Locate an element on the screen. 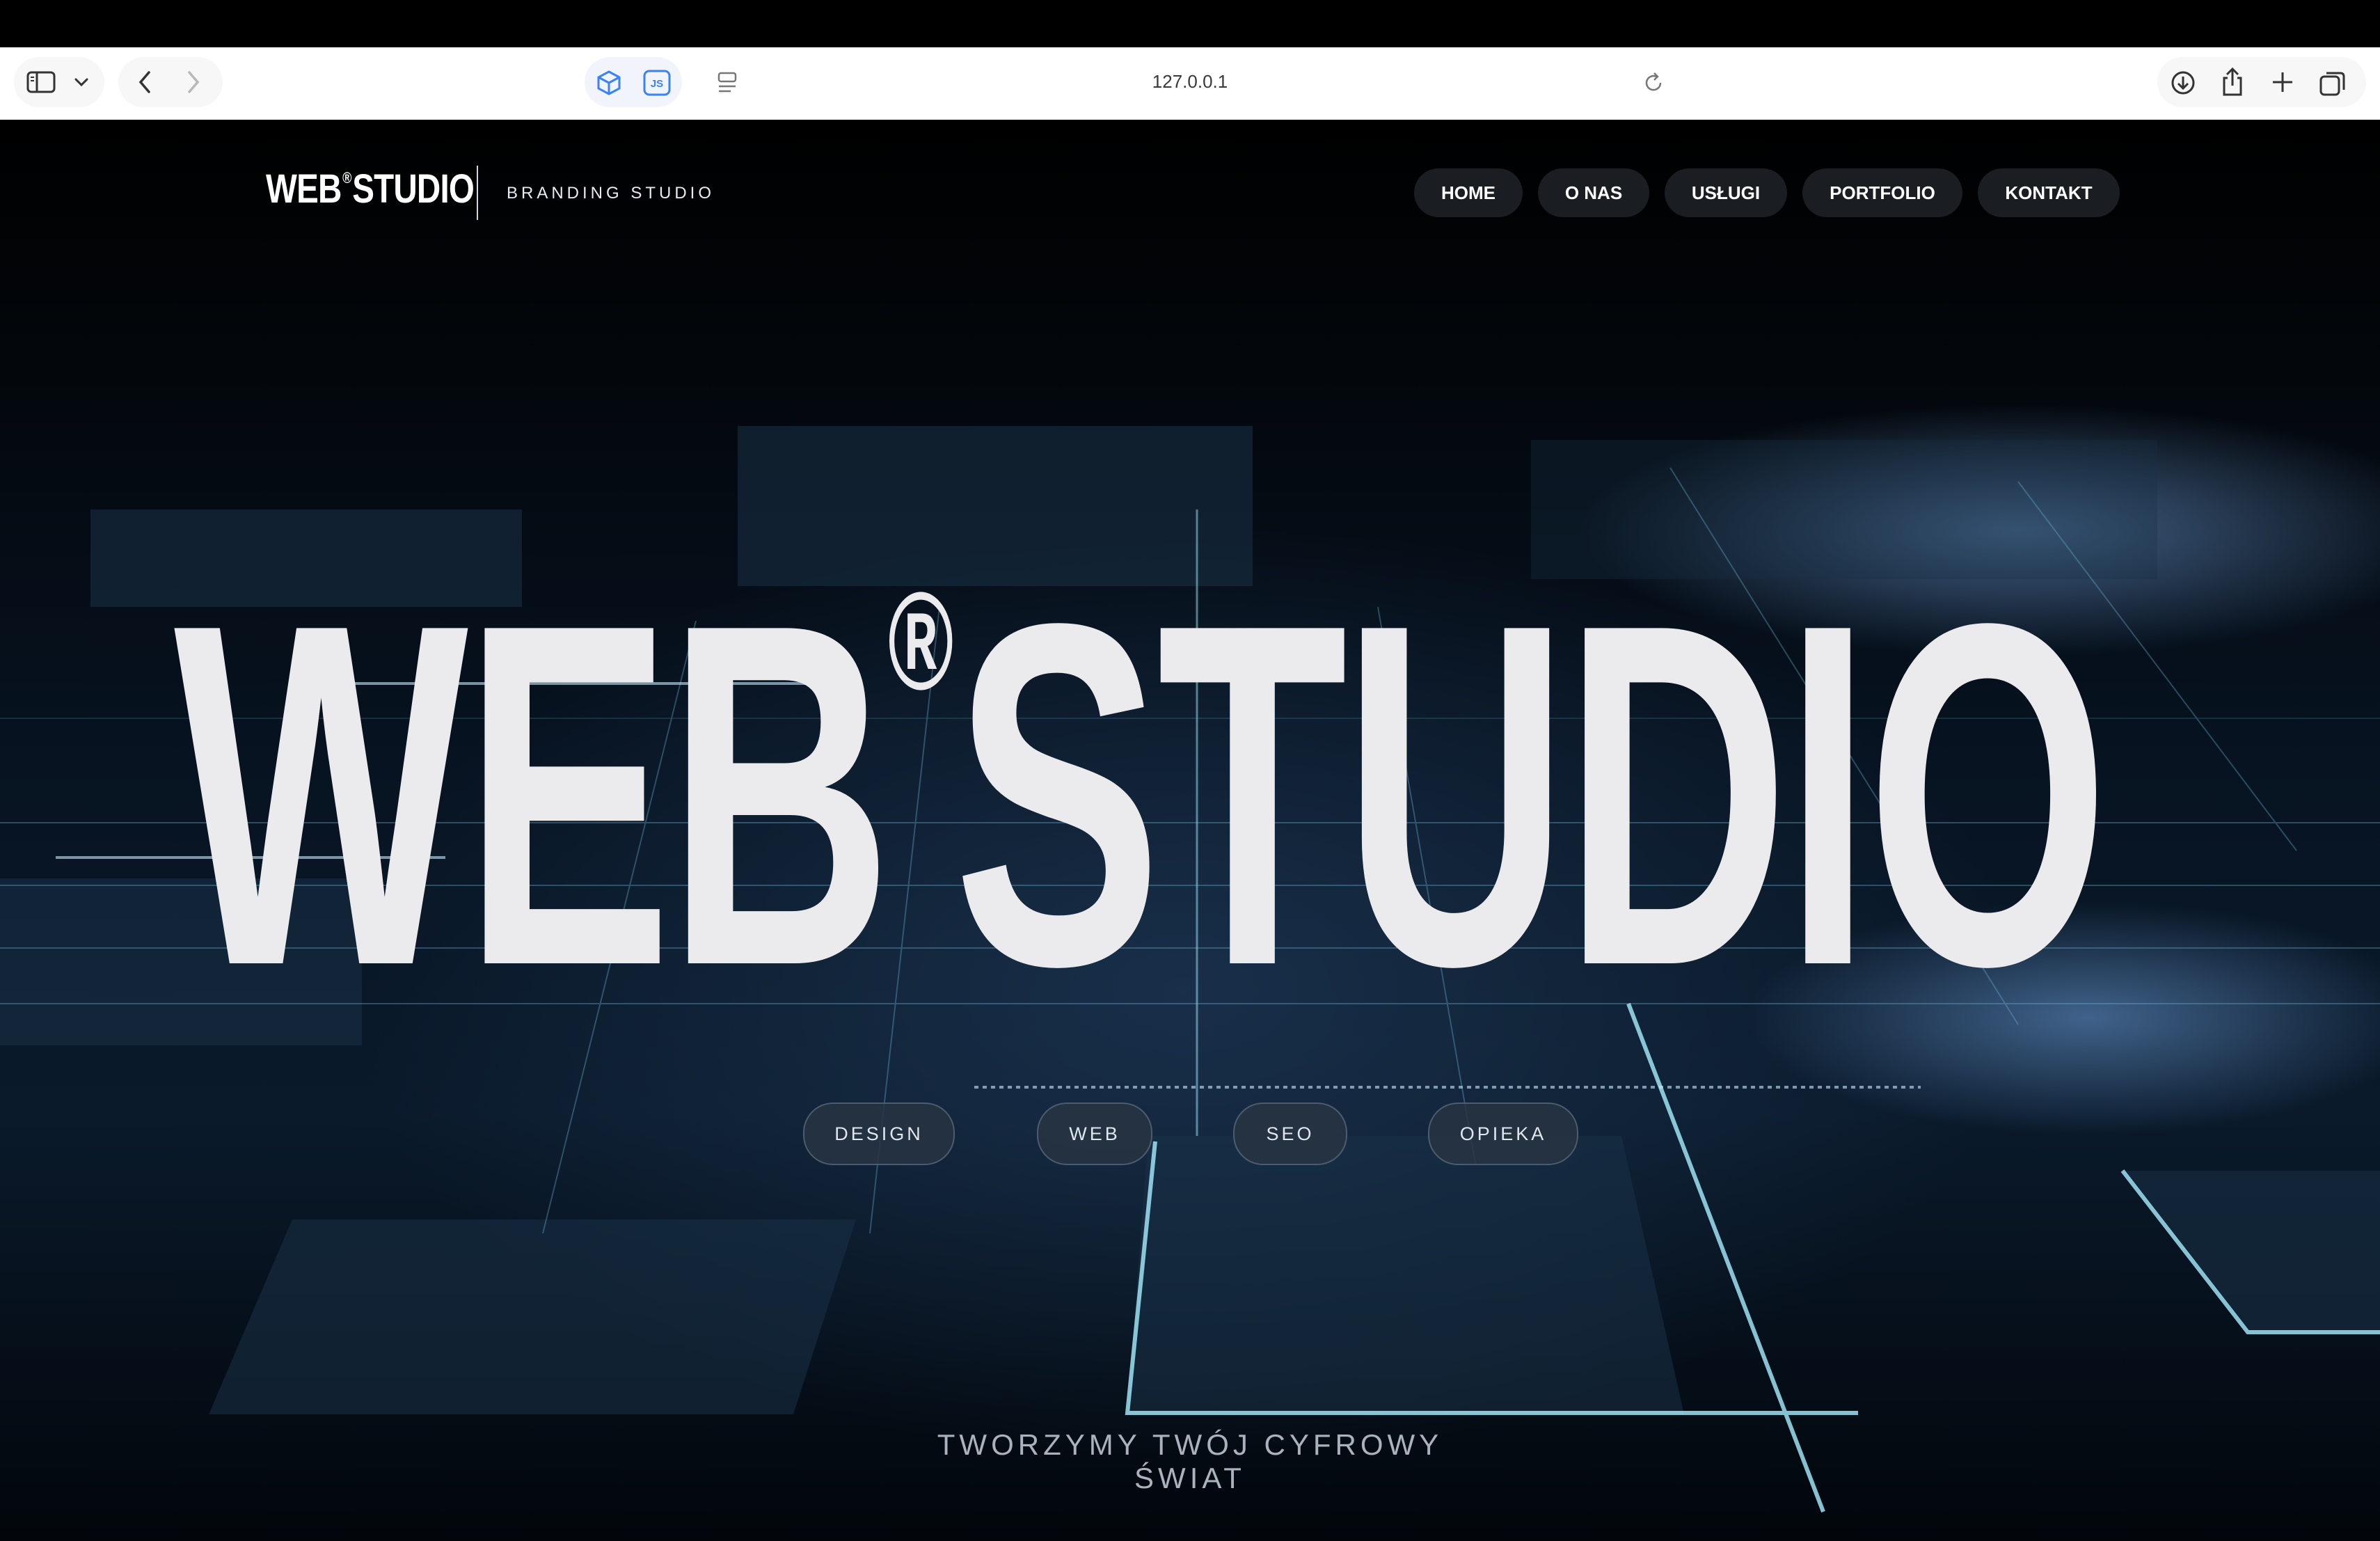 The height and width of the screenshot is (1541, 2380). js-extension-icon: JS is located at coordinates (657, 83).